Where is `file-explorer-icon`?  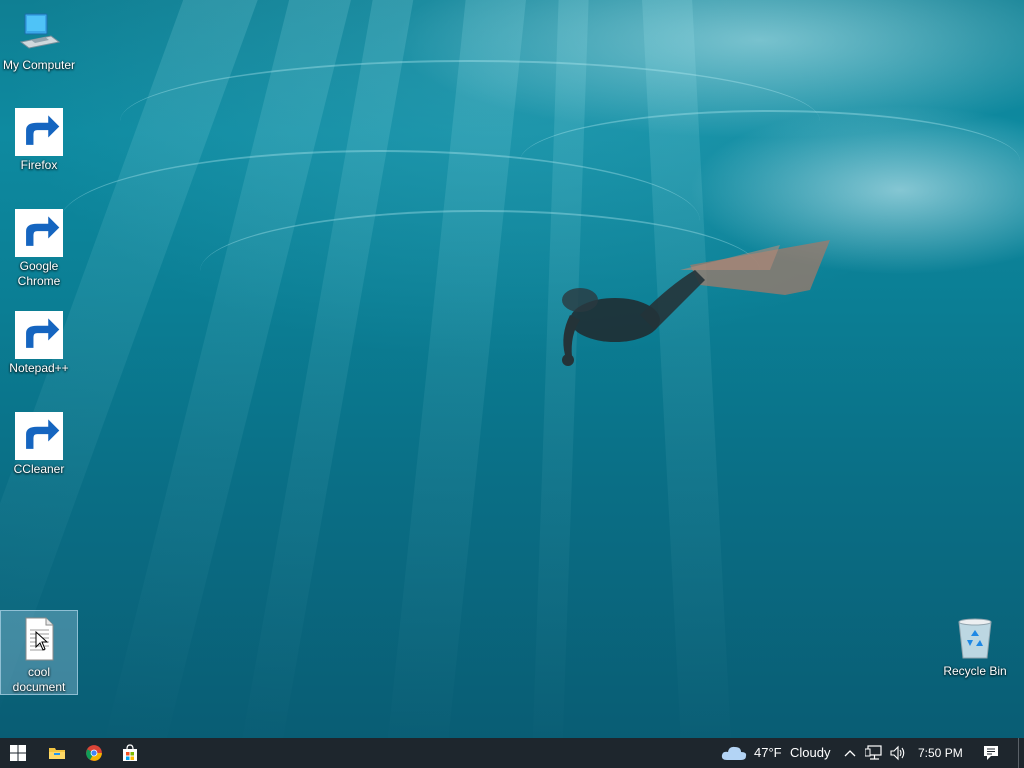
file-explorer-icon is located at coordinates (57, 753).